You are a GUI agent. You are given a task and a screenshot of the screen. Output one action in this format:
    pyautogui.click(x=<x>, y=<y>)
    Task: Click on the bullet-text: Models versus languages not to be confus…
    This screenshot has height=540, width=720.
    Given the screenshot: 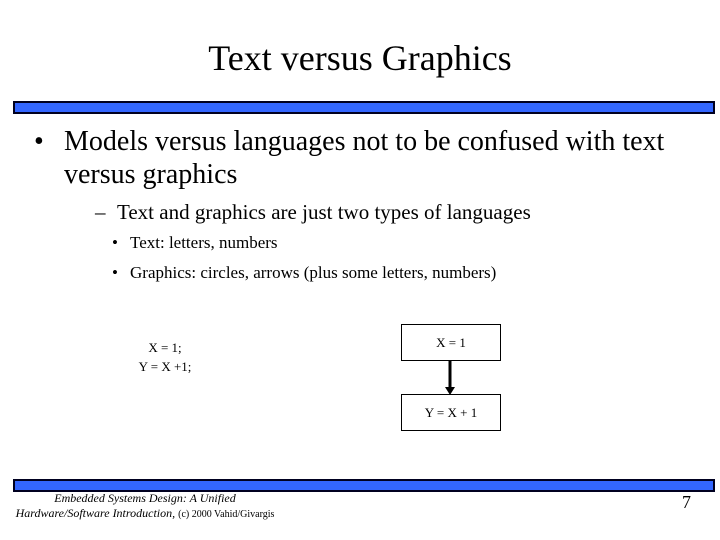 What is the action you would take?
    pyautogui.click(x=364, y=158)
    